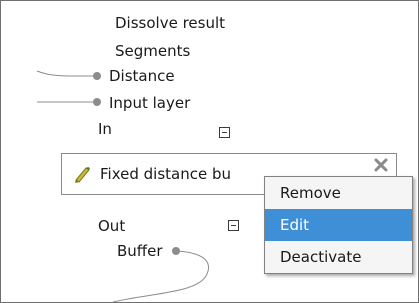 This screenshot has width=419, height=303. Describe the element at coordinates (224, 132) in the screenshot. I see `collapse-in-toggle` at that location.